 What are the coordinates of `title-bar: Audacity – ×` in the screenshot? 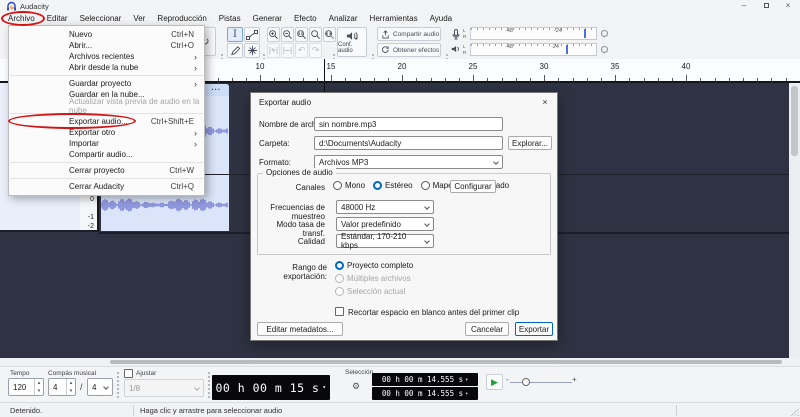 It's located at (400, 6).